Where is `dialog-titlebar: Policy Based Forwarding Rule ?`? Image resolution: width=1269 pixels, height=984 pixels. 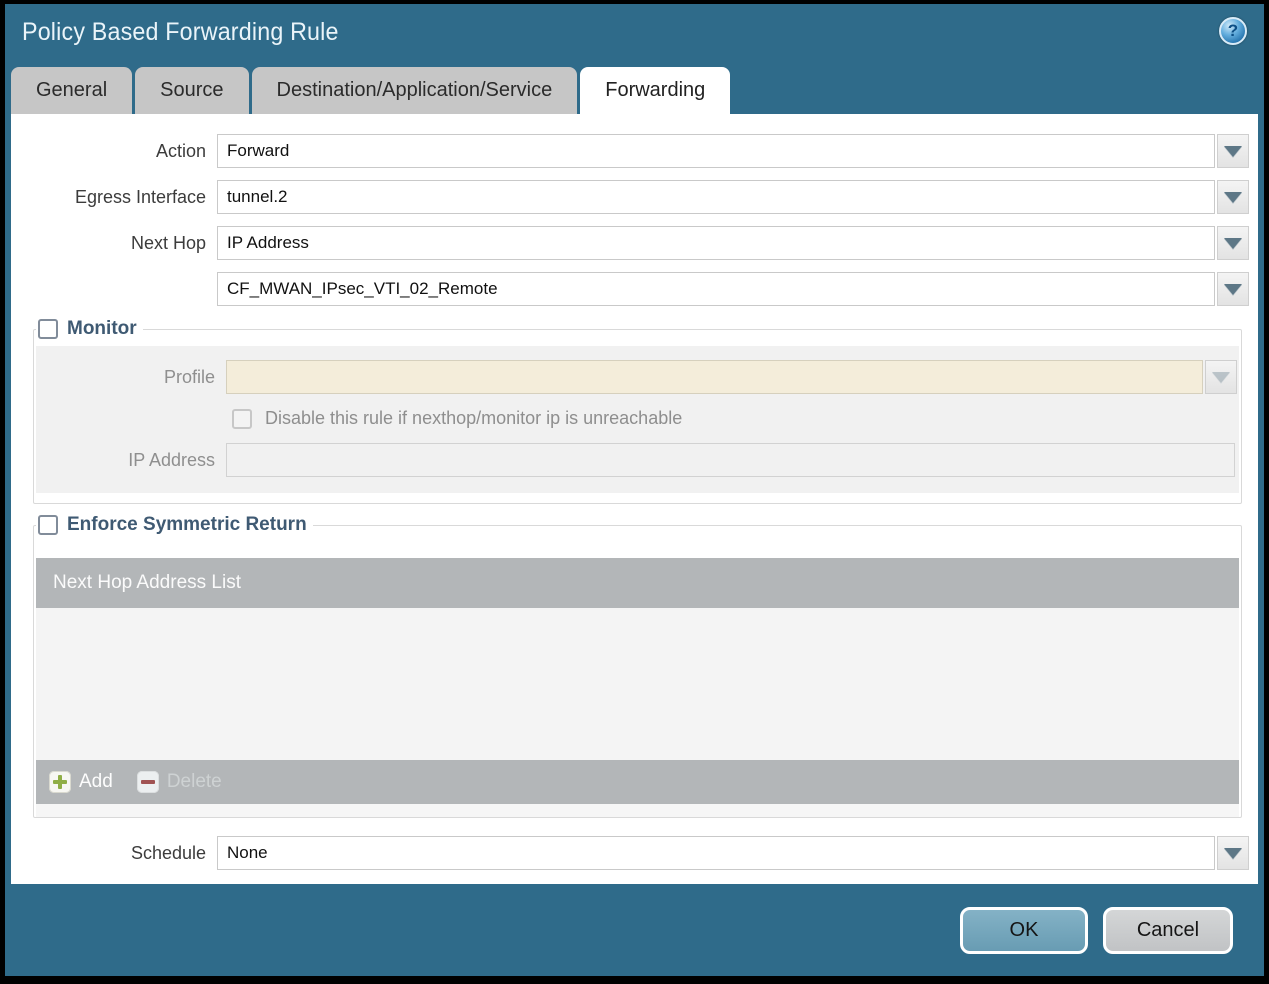
dialog-titlebar: Policy Based Forwarding Rule ? is located at coordinates (634, 35).